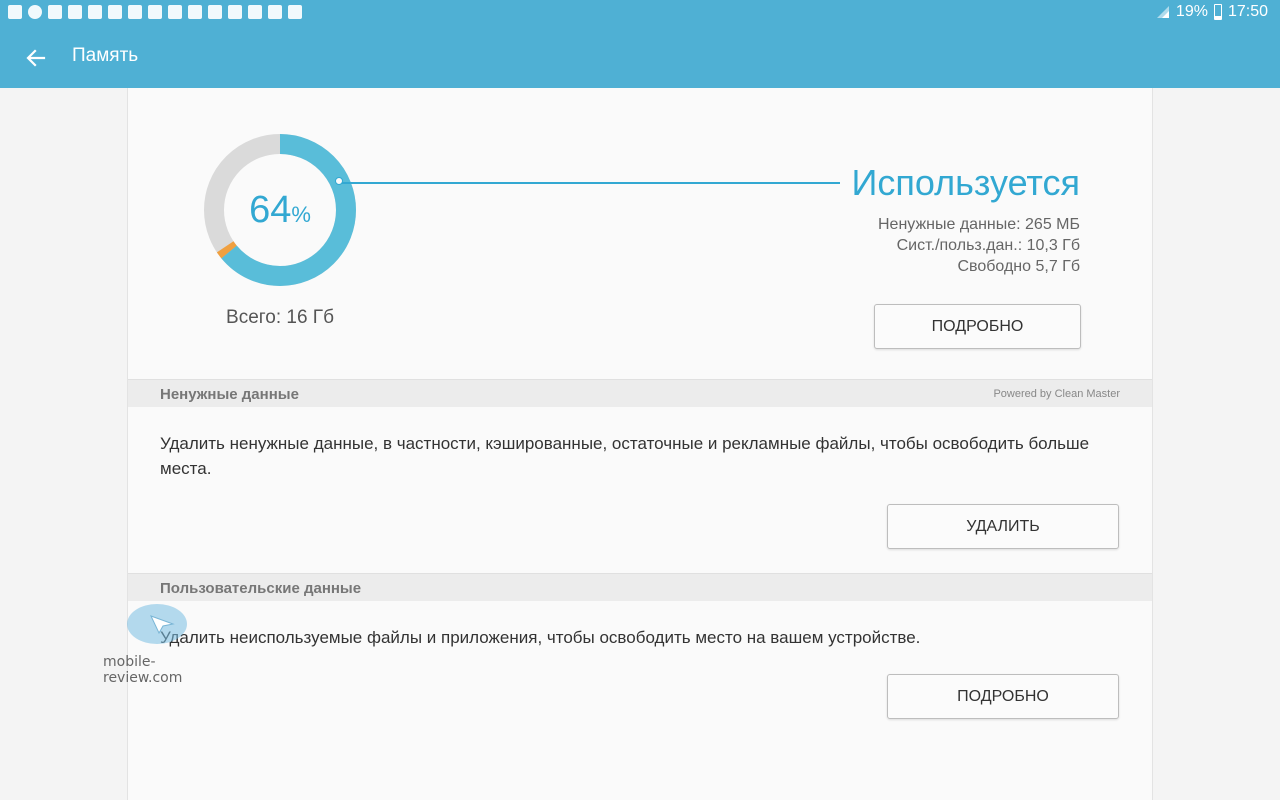  I want to click on usage-percent: 64 %, so click(280, 210).